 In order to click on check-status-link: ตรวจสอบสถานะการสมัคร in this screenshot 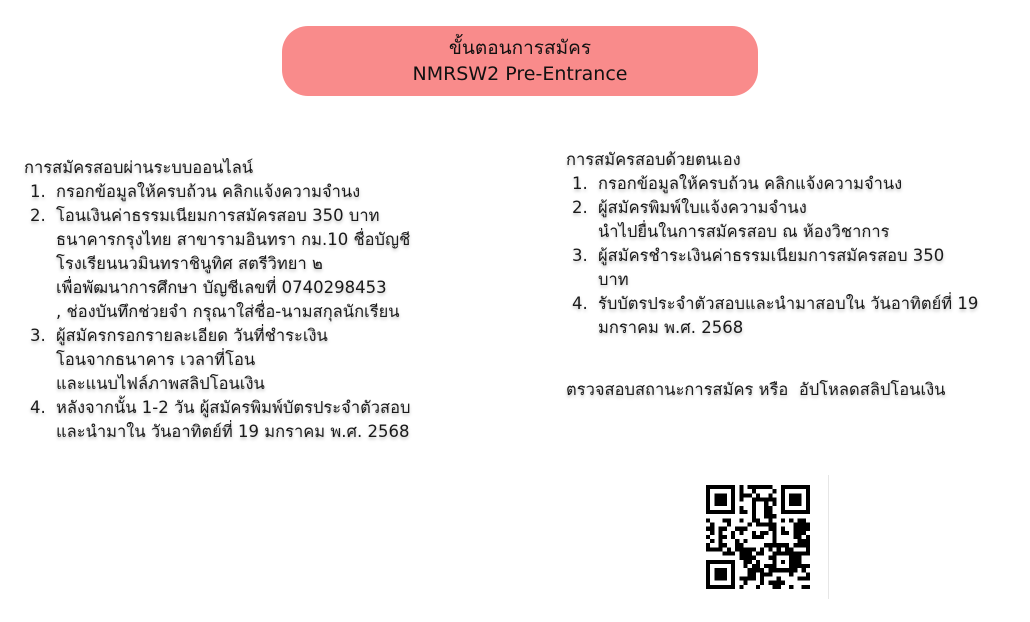, I will do `click(659, 389)`.